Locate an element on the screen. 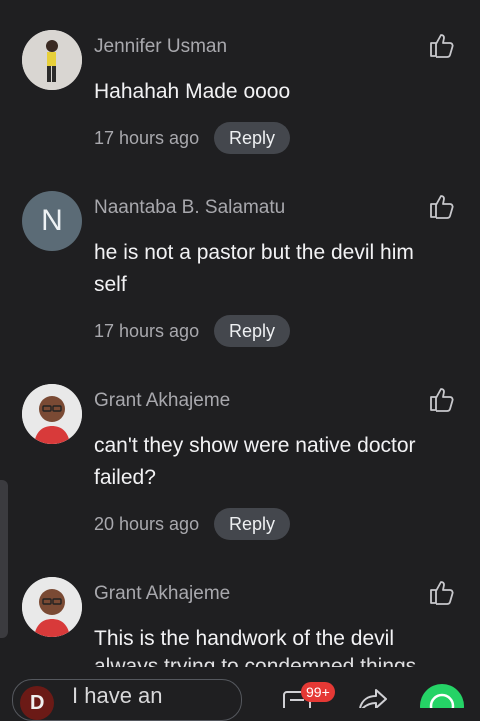  user-avatar-letter: D is located at coordinates (37, 703).